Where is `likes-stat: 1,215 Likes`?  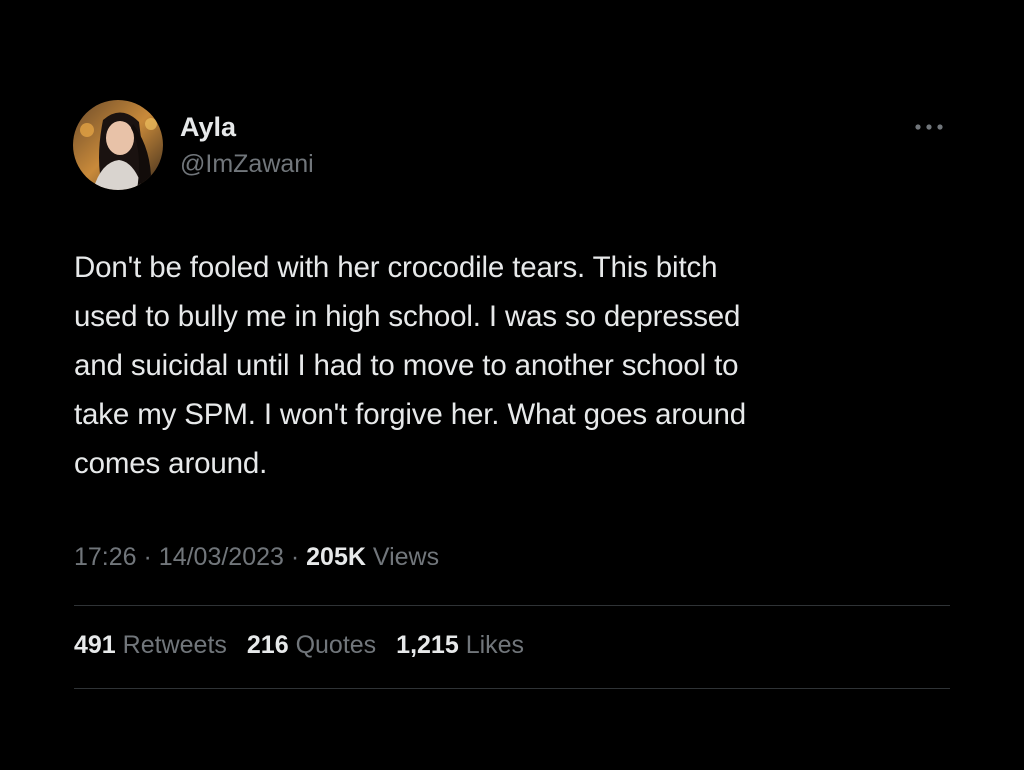 likes-stat: 1,215 Likes is located at coordinates (460, 645).